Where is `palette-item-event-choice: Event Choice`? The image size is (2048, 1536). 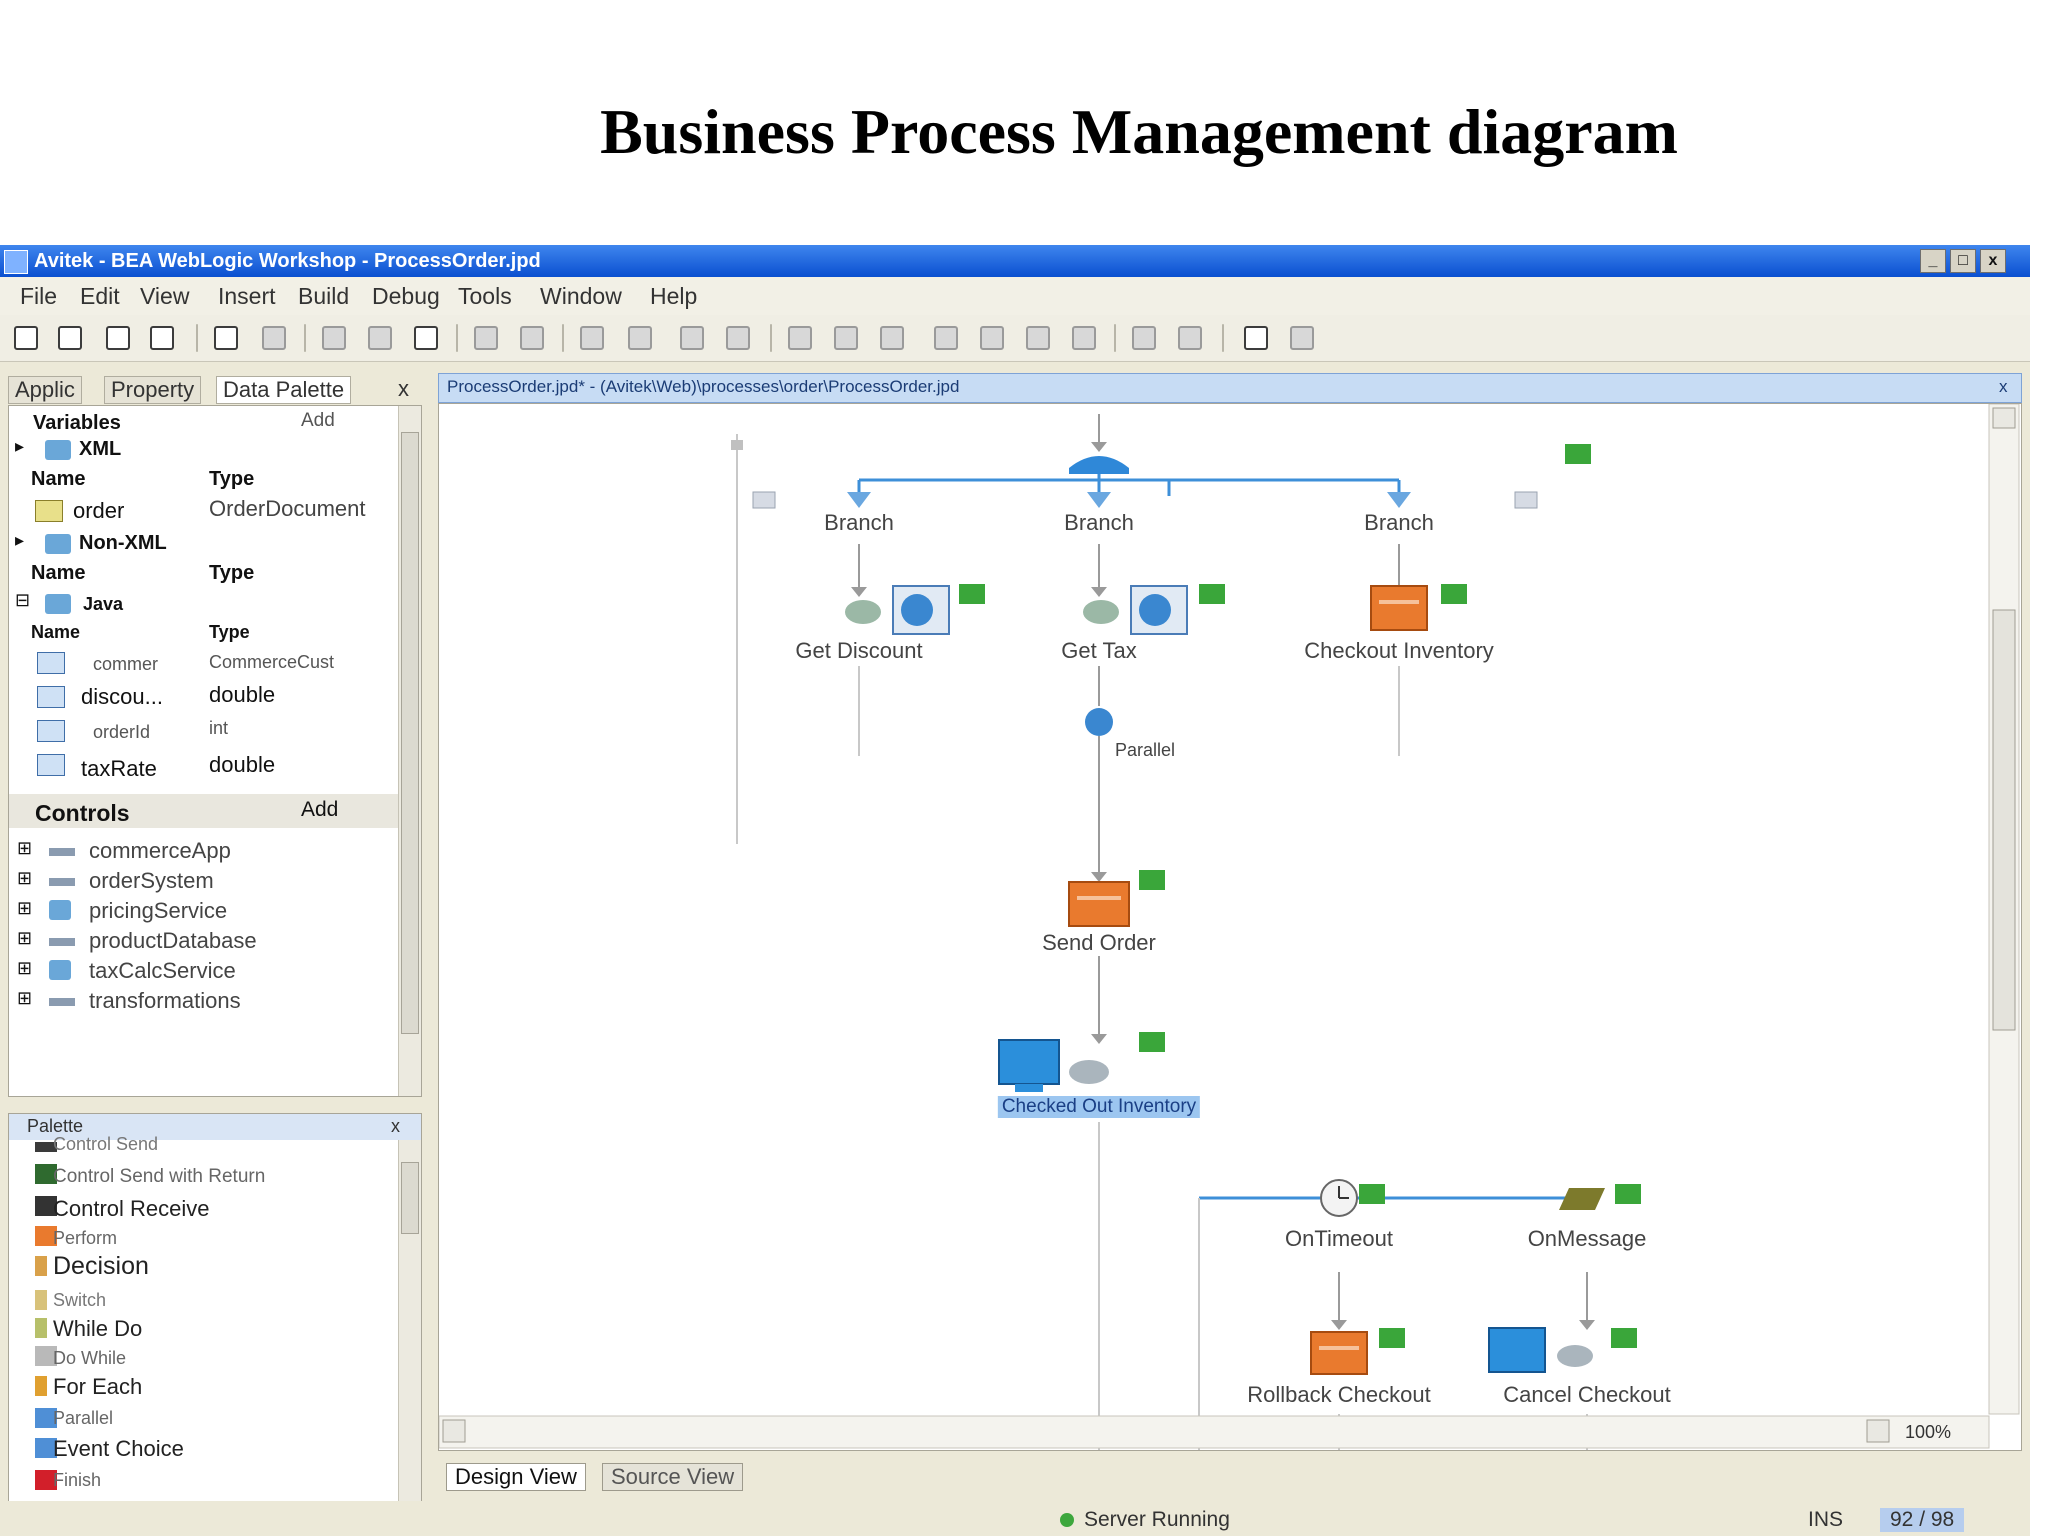
palette-item-event-choice: Event Choice is located at coordinates (118, 1449).